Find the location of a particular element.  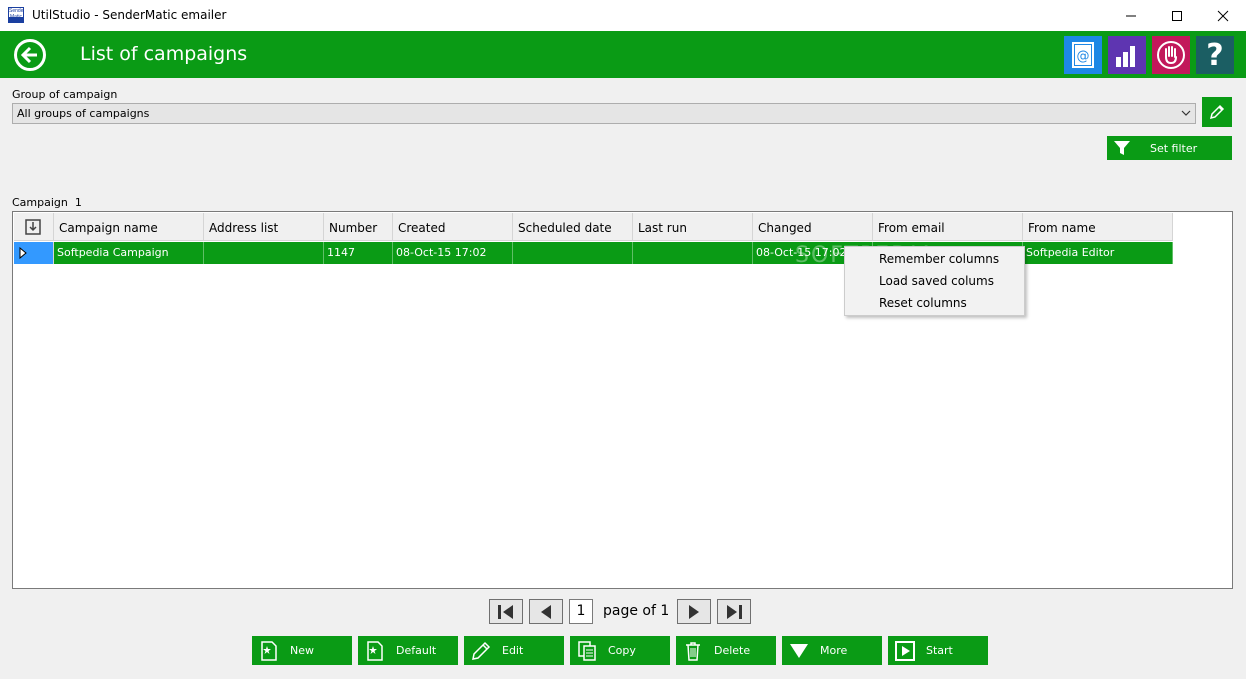

default-button: Default is located at coordinates (408, 650).